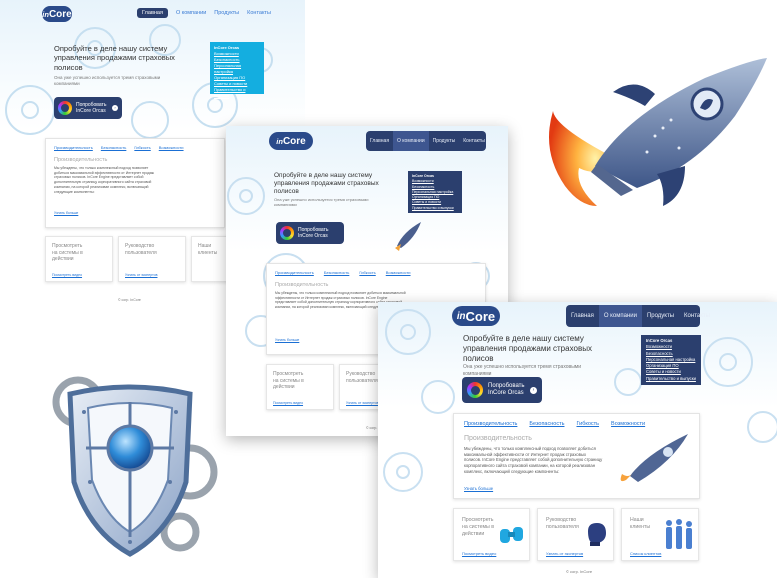  Describe the element at coordinates (135, 466) in the screenshot. I see `shield-icon` at that location.